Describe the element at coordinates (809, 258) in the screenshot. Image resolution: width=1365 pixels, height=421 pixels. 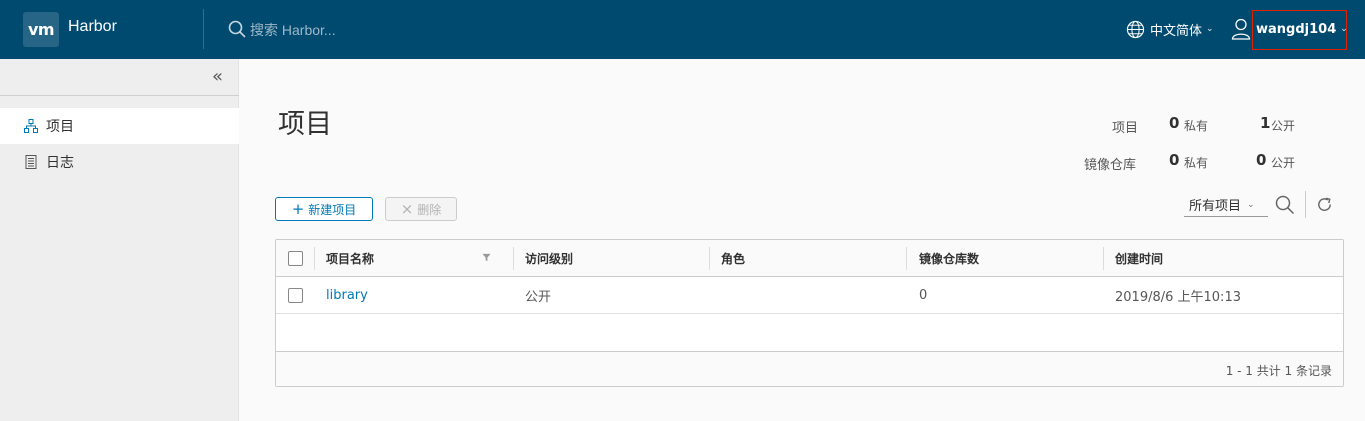
I see `table-header: 项目名称 访问级别 角色 镜像仓库数 创建时间` at that location.